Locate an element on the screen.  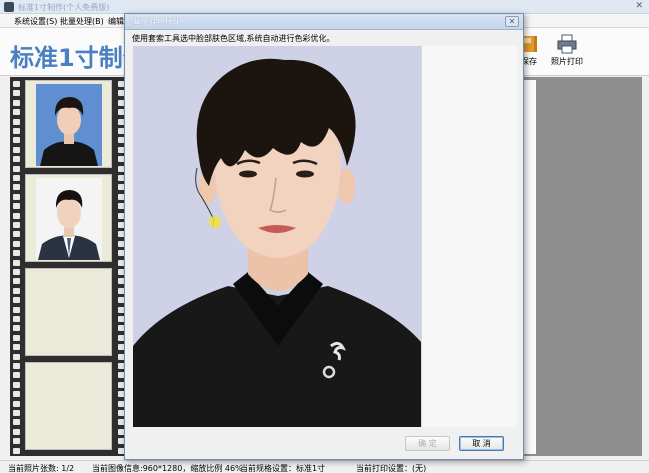
window-title: 标准1寸制作(个人免费版) is located at coordinates (64, 7).